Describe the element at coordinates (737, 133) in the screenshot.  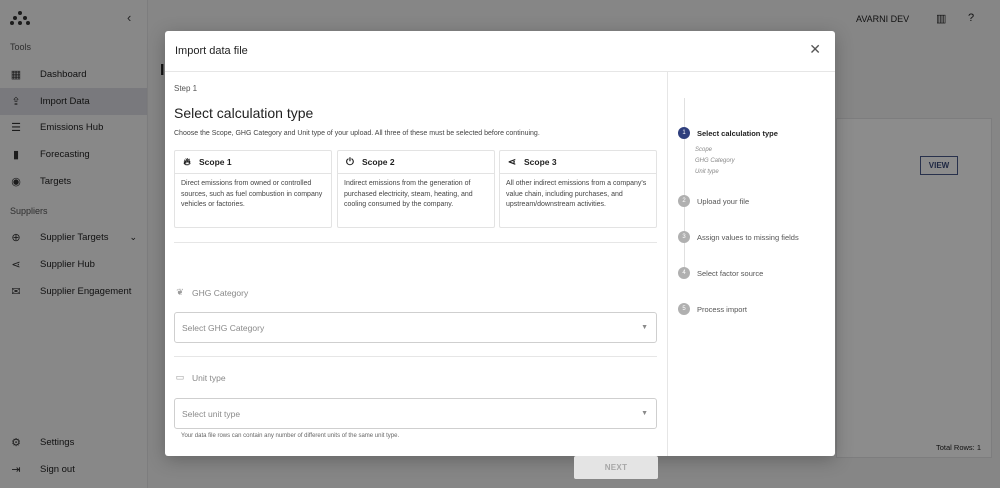
I see `step-label: Select calculation type` at that location.